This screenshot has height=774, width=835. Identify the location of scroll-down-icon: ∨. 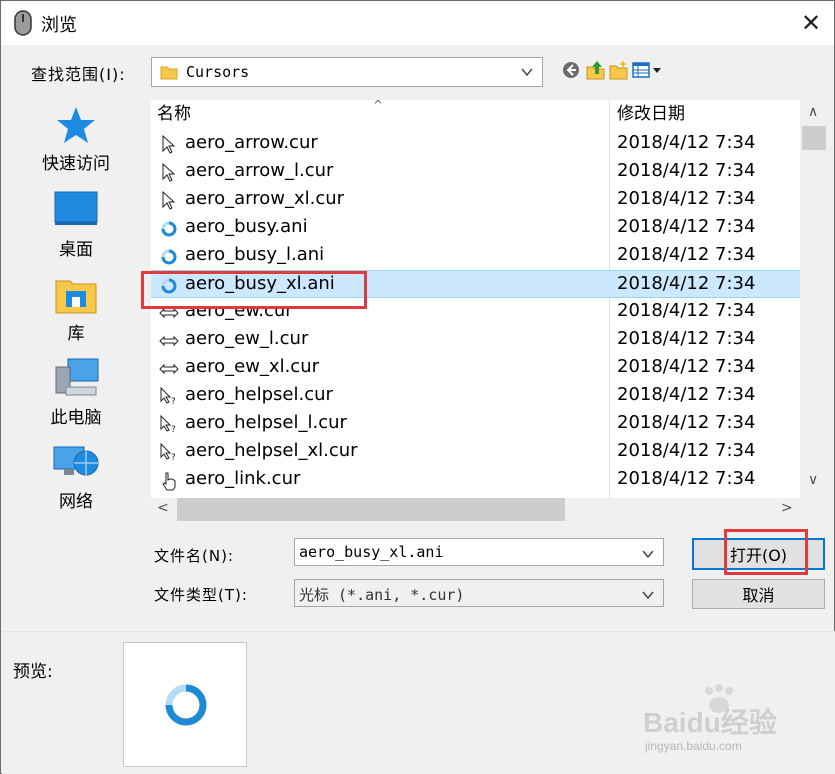
(813, 480).